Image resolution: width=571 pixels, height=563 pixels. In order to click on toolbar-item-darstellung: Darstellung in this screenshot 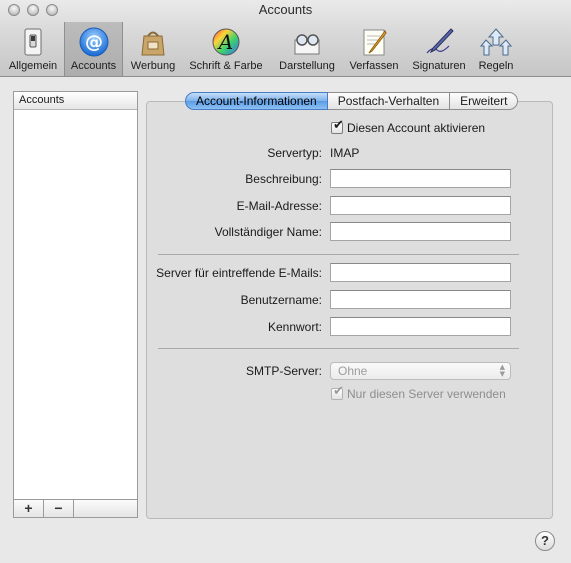, I will do `click(307, 49)`.